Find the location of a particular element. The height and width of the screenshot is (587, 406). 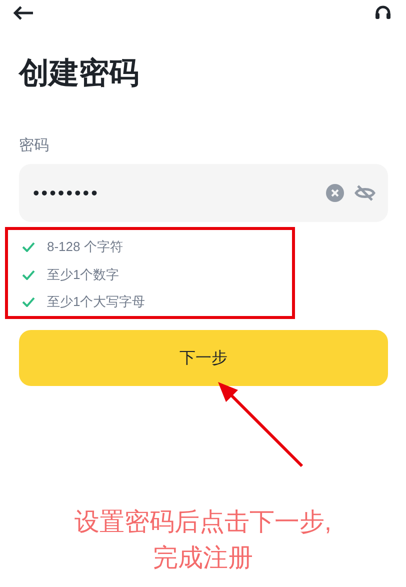

annotation-caption: 设置密码后点击下一步, 完成注册 is located at coordinates (203, 540).